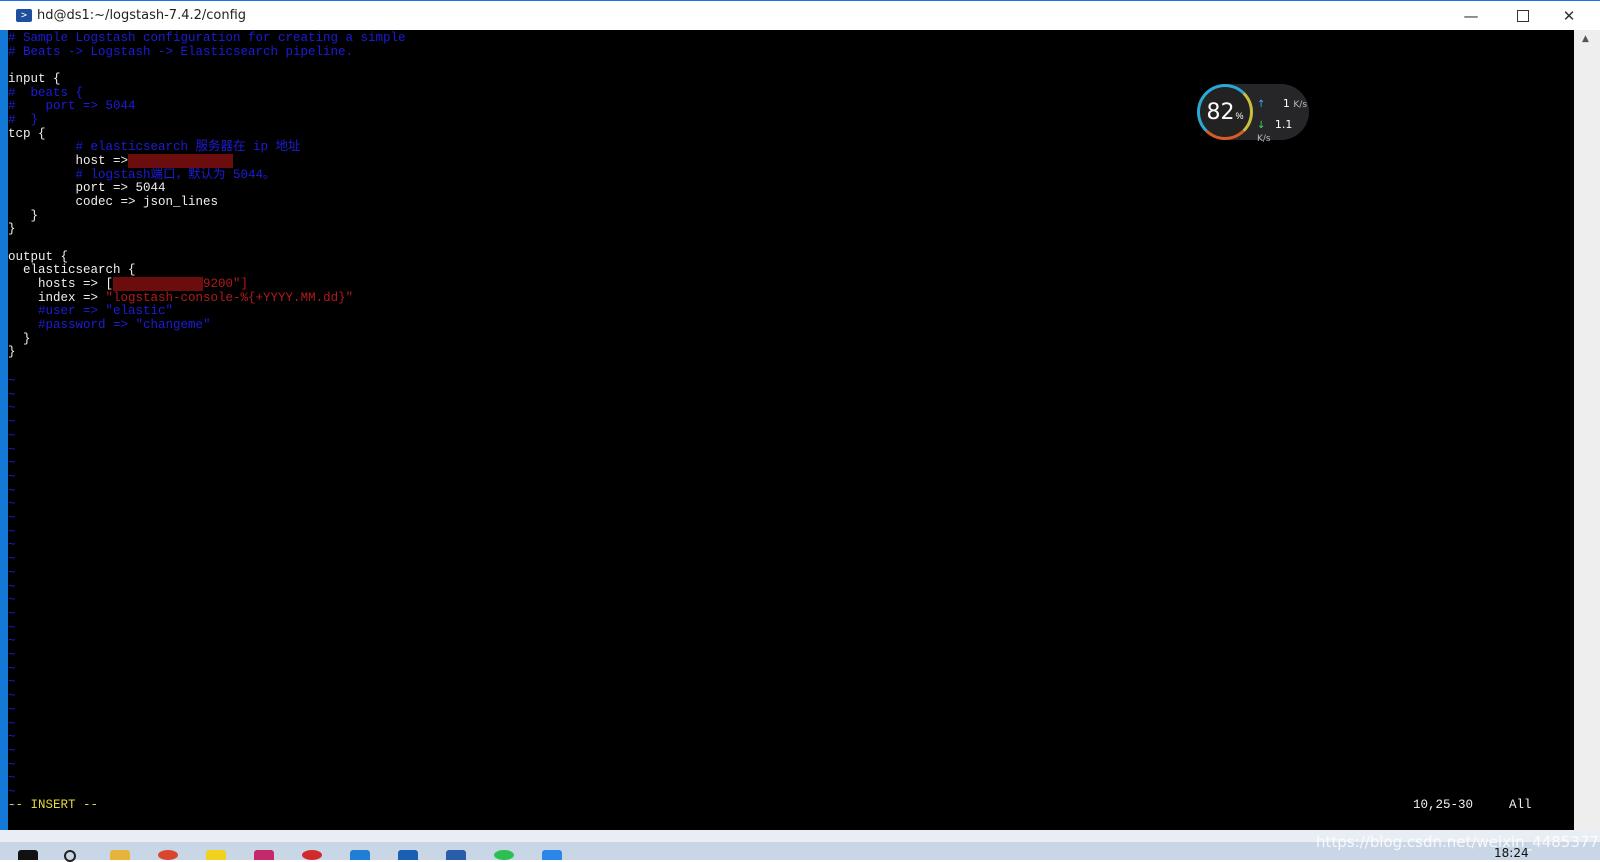 This screenshot has width=1600, height=862. What do you see at coordinates (57, 298) in the screenshot?
I see `index-key: index =>` at bounding box center [57, 298].